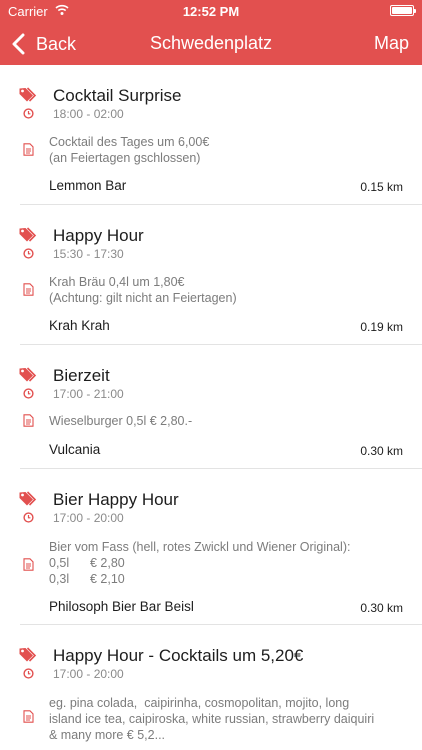 The image size is (422, 750). Describe the element at coordinates (98, 235) in the screenshot. I see `deal-name: Happy Hour` at that location.